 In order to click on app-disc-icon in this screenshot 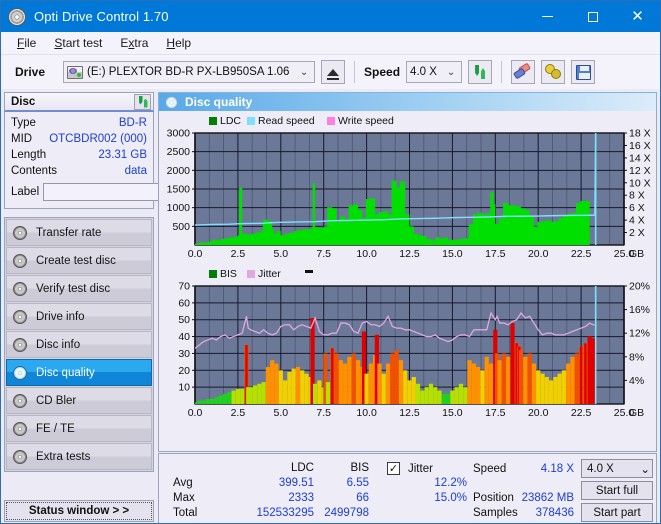, I will do `click(17, 16)`.